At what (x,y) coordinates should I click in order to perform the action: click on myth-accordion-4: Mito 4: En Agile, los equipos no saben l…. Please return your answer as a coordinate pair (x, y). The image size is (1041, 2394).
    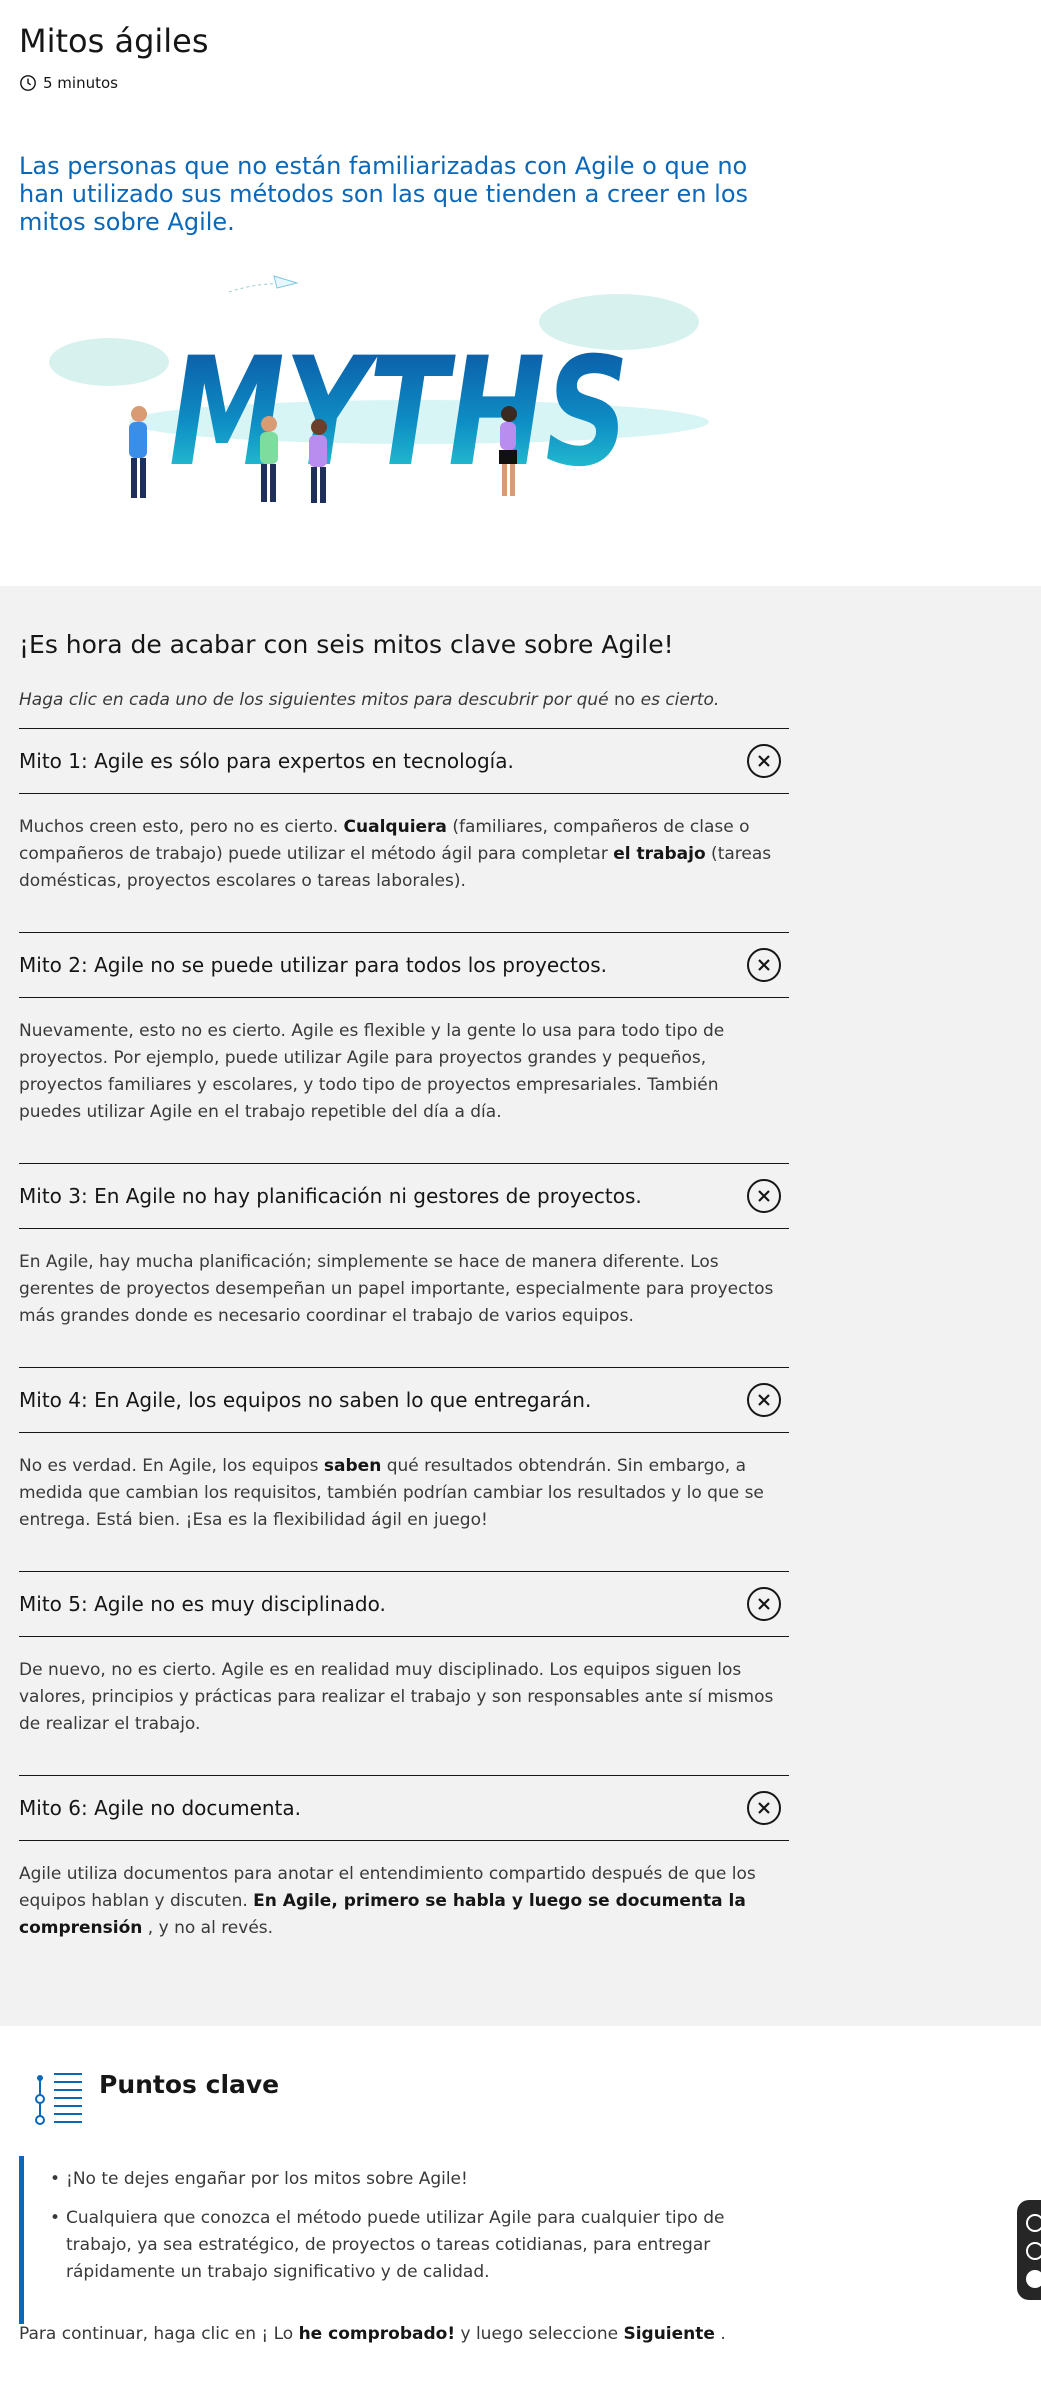
    Looking at the image, I should click on (404, 1450).